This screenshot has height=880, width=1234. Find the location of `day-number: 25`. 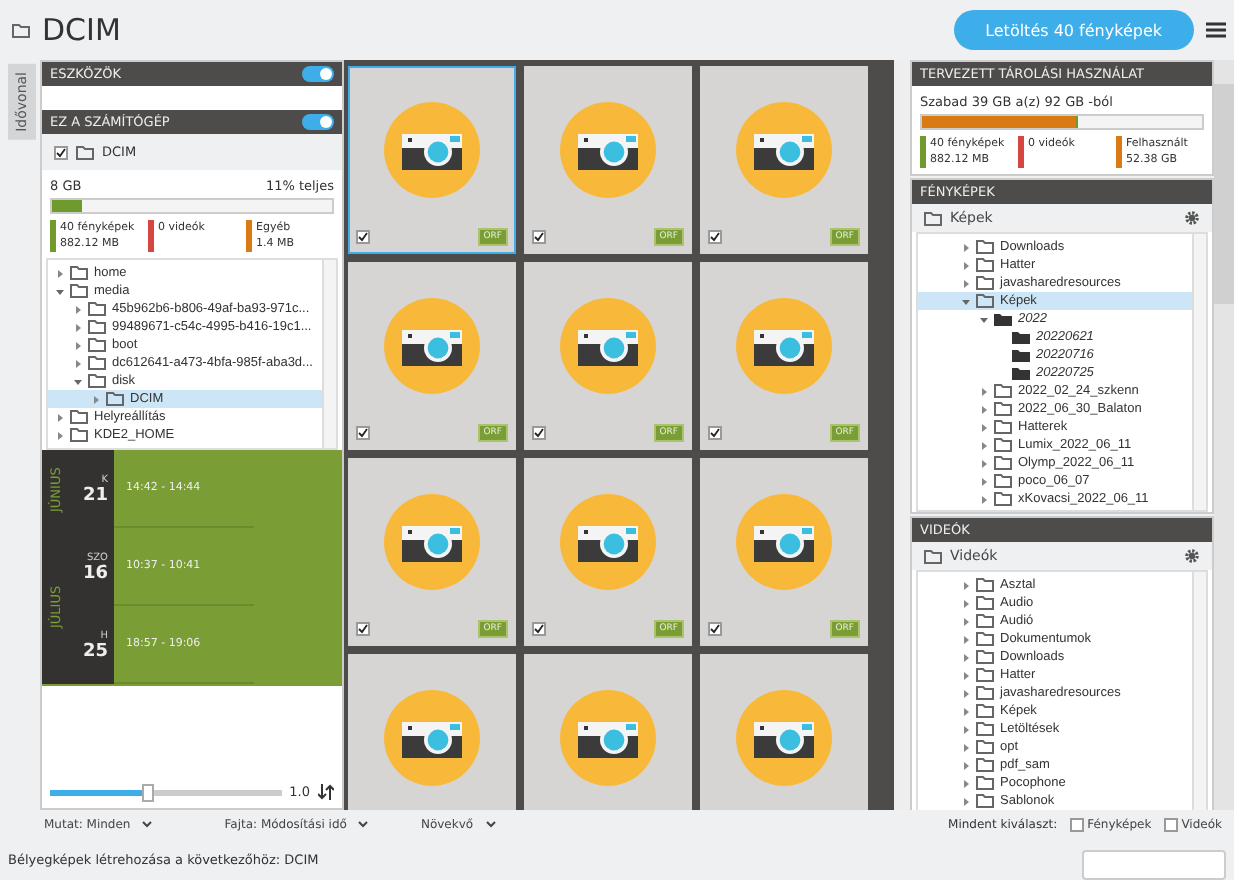

day-number: 25 is located at coordinates (95, 651).